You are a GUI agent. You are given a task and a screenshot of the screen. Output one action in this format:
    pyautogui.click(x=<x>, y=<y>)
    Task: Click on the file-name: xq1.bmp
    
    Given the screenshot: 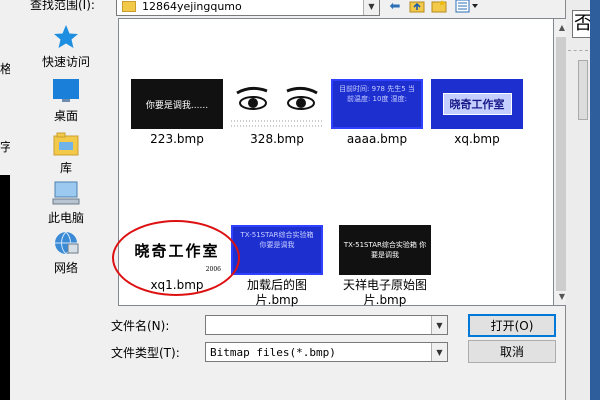 What is the action you would take?
    pyautogui.click(x=177, y=285)
    